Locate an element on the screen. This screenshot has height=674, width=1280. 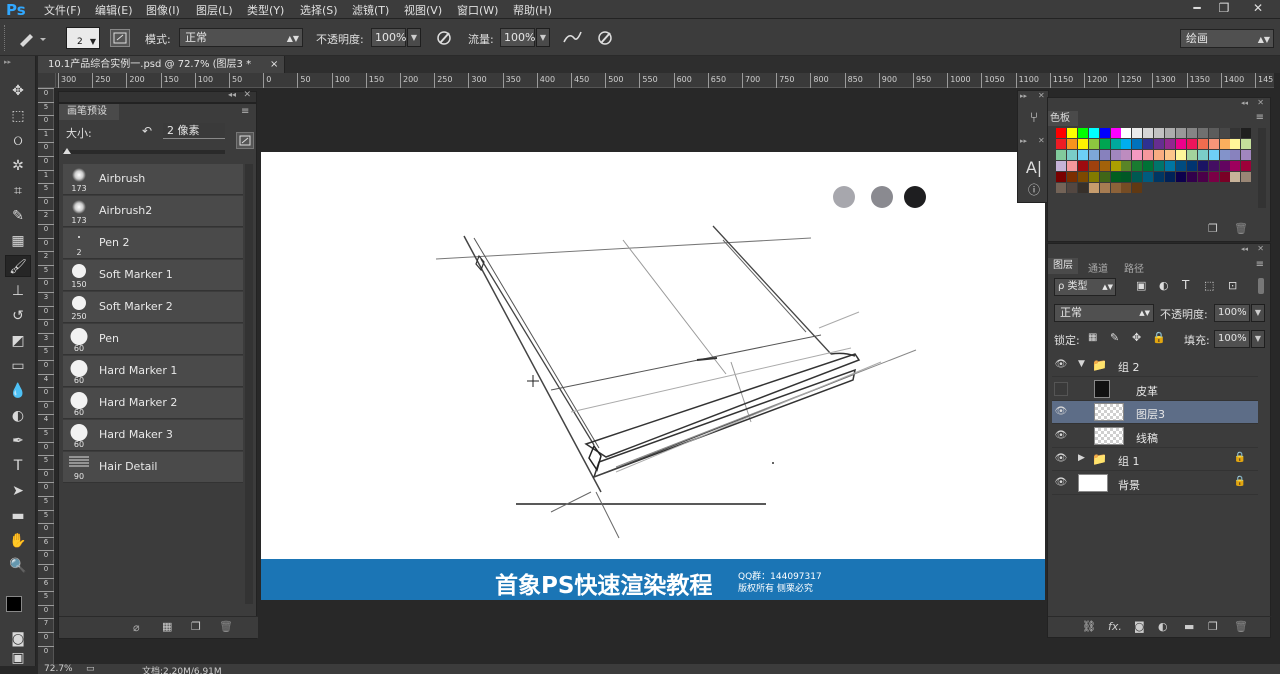
gradient-tool: ▭ is located at coordinates (18, 366).